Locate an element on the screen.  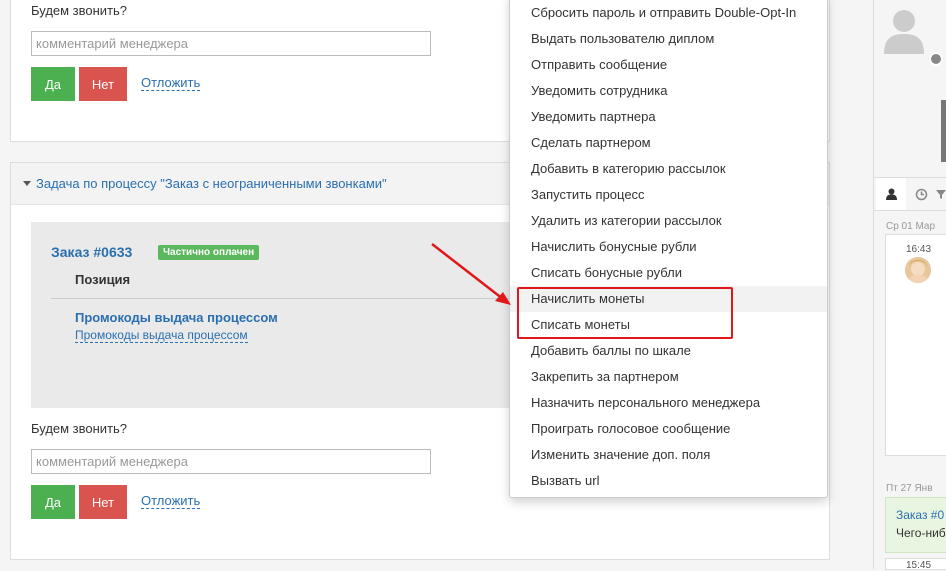
manager-comment-input is located at coordinates (231, 43).